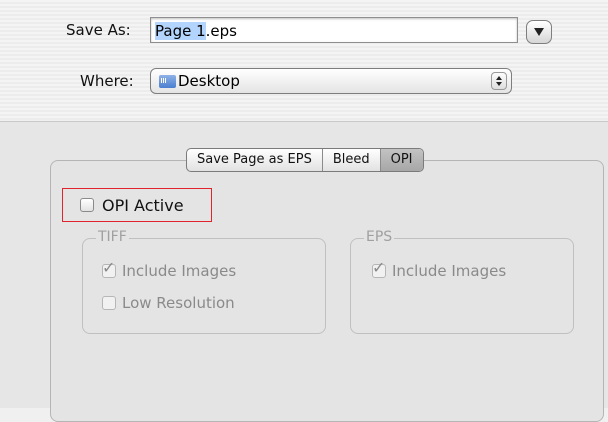 The height and width of the screenshot is (422, 608). Describe the element at coordinates (179, 271) in the screenshot. I see `tiff-include-images-label: Include Images` at that location.